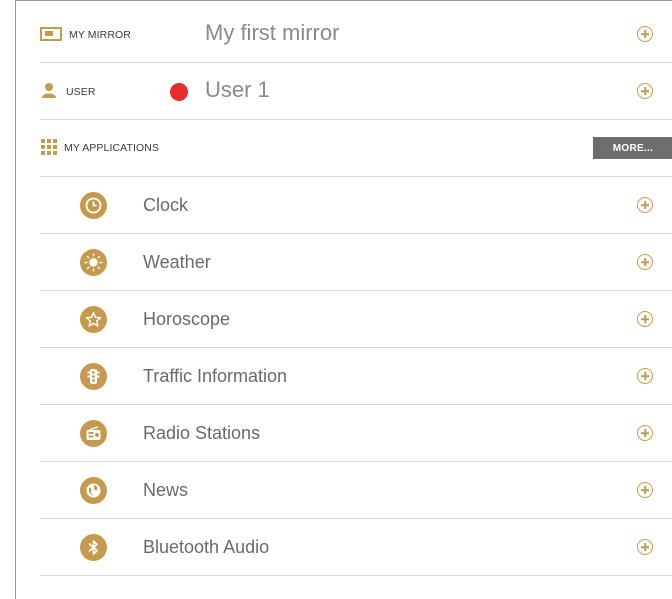  What do you see at coordinates (179, 92) in the screenshot?
I see `user-status-dot` at bounding box center [179, 92].